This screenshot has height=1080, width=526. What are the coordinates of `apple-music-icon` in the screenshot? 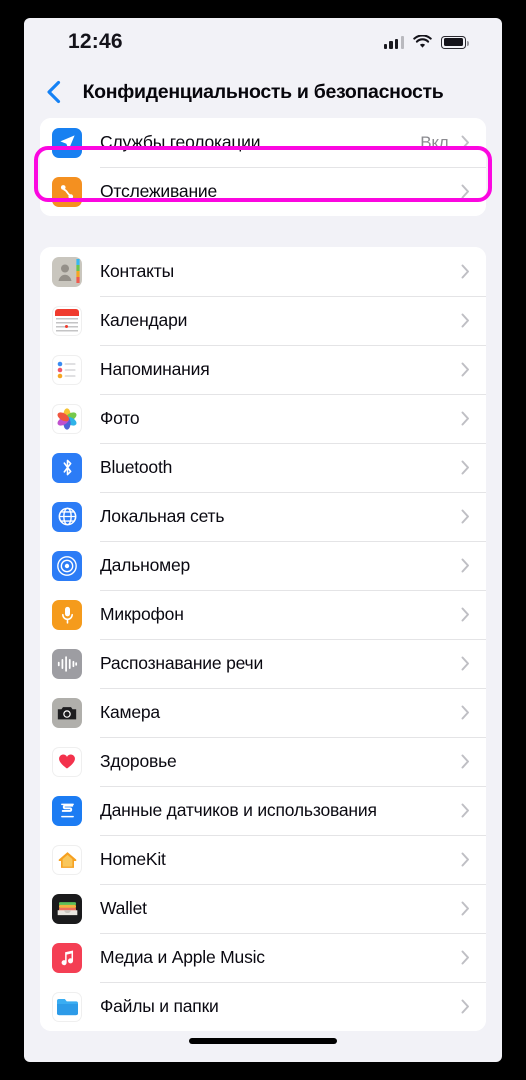 It's located at (67, 957).